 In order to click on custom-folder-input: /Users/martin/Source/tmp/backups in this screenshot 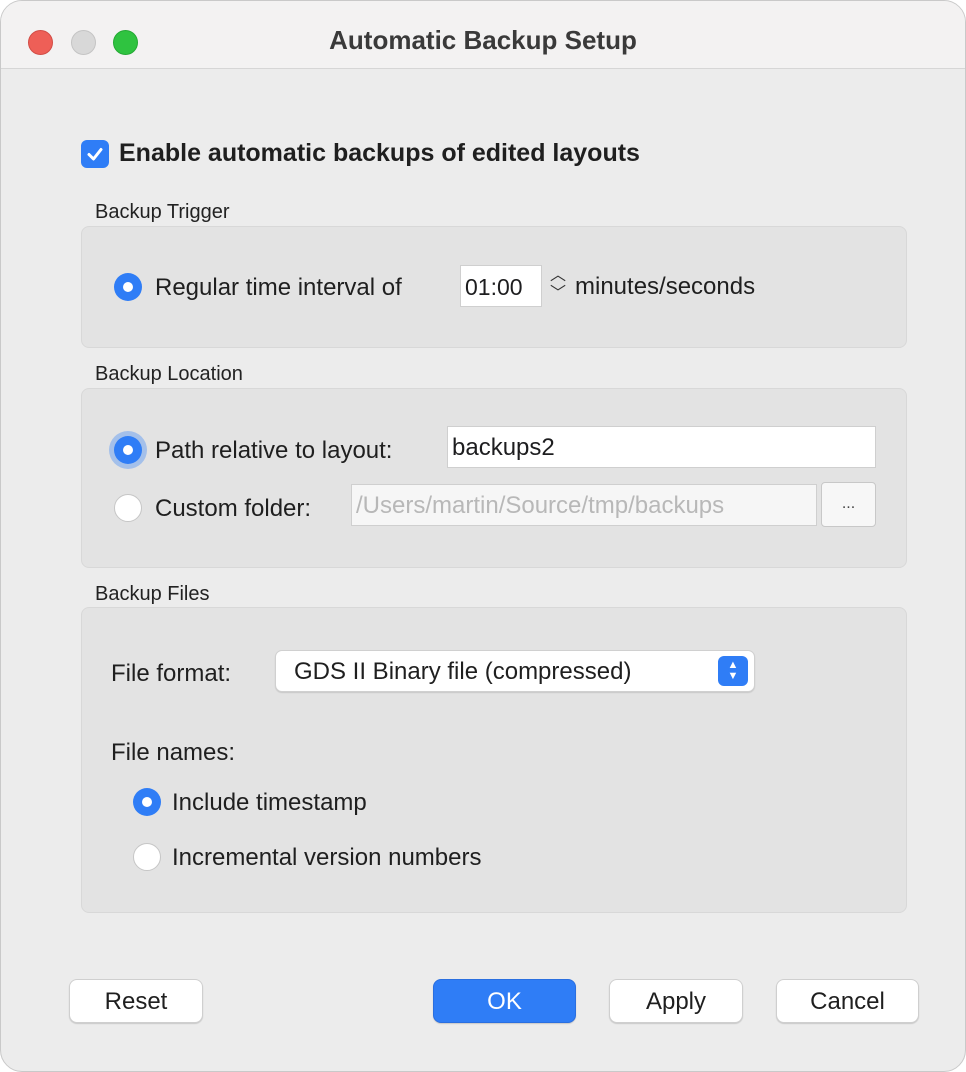, I will do `click(584, 505)`.